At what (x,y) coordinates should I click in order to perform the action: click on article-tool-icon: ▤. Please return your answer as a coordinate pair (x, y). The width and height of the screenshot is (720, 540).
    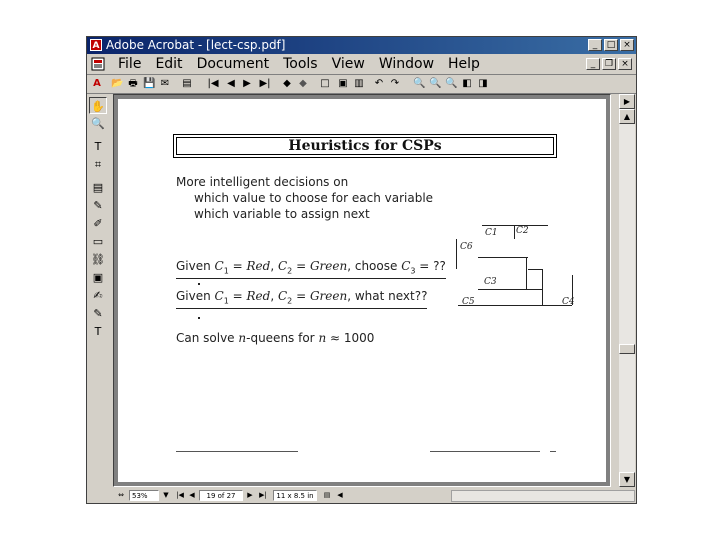
    Looking at the image, I should click on (98, 187).